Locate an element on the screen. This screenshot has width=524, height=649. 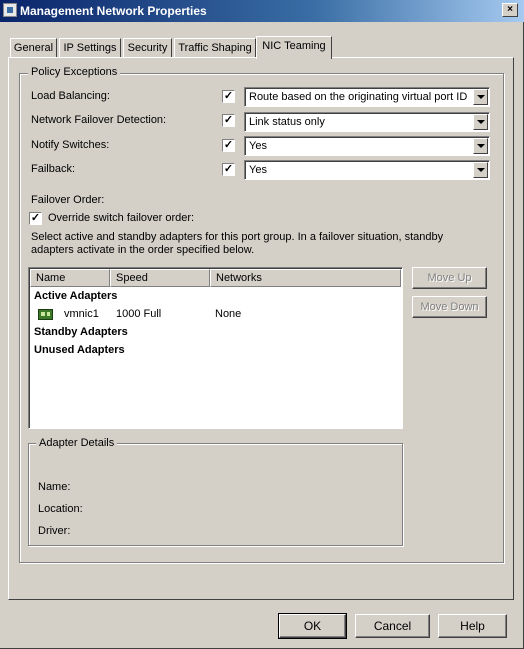
failback-value: Yes is located at coordinates (258, 170).